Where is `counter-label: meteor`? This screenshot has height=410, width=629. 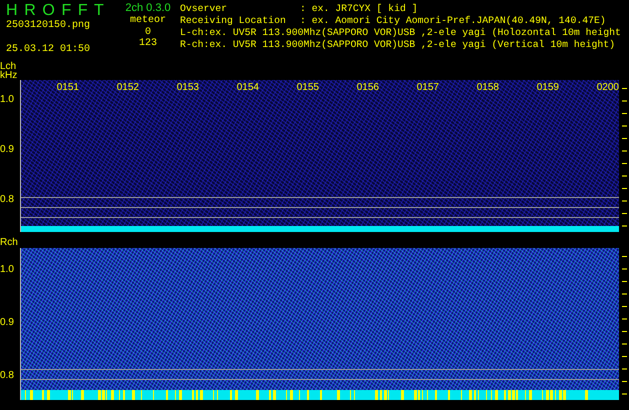 counter-label: meteor is located at coordinates (147, 21).